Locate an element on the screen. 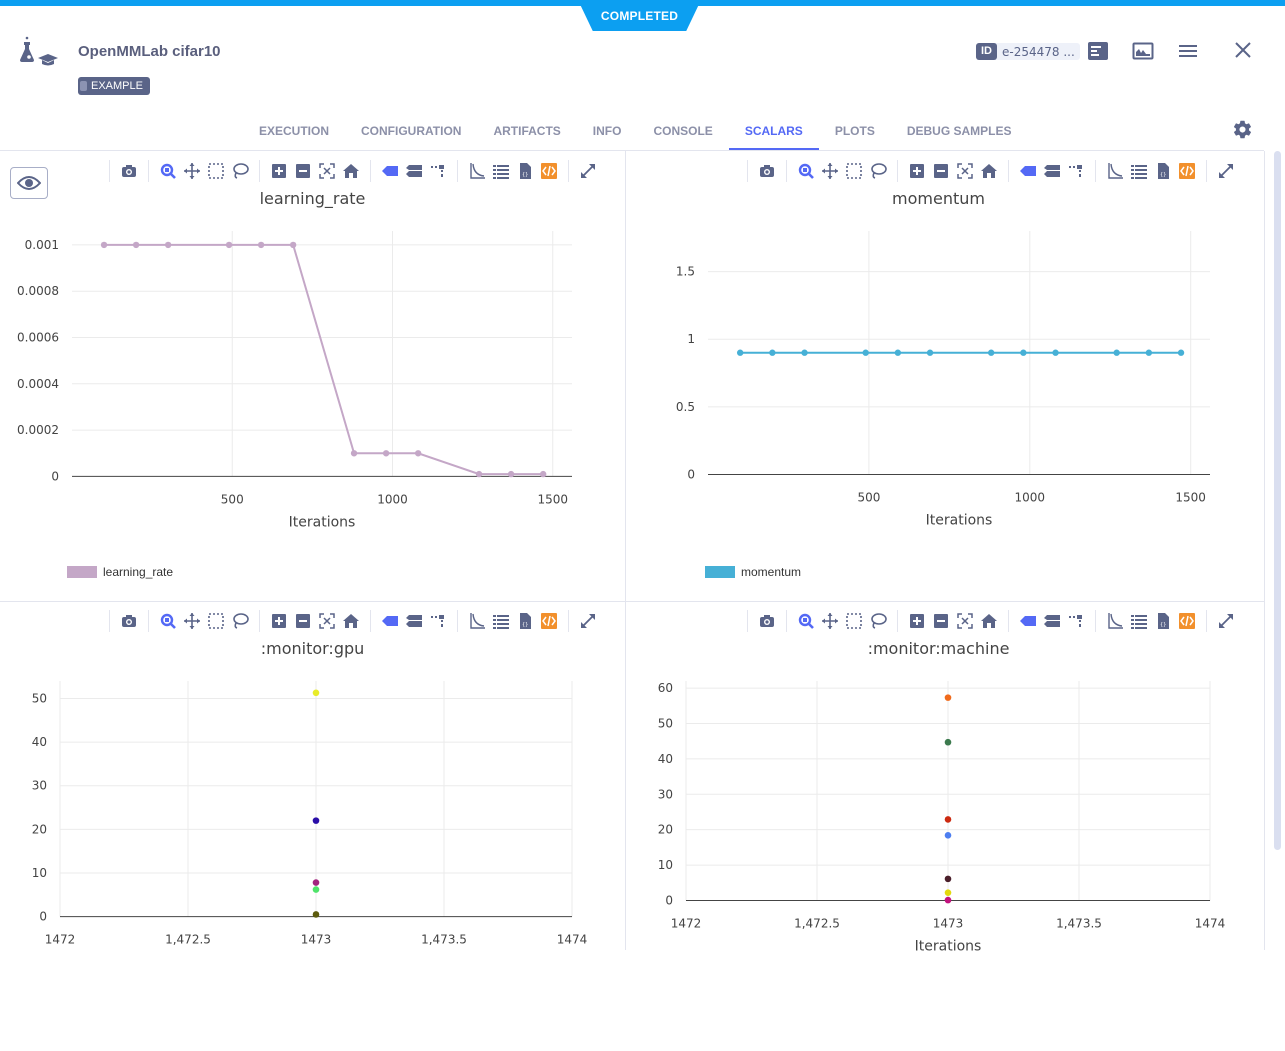 This screenshot has height=1051, width=1285. menu-icon is located at coordinates (1188, 51).